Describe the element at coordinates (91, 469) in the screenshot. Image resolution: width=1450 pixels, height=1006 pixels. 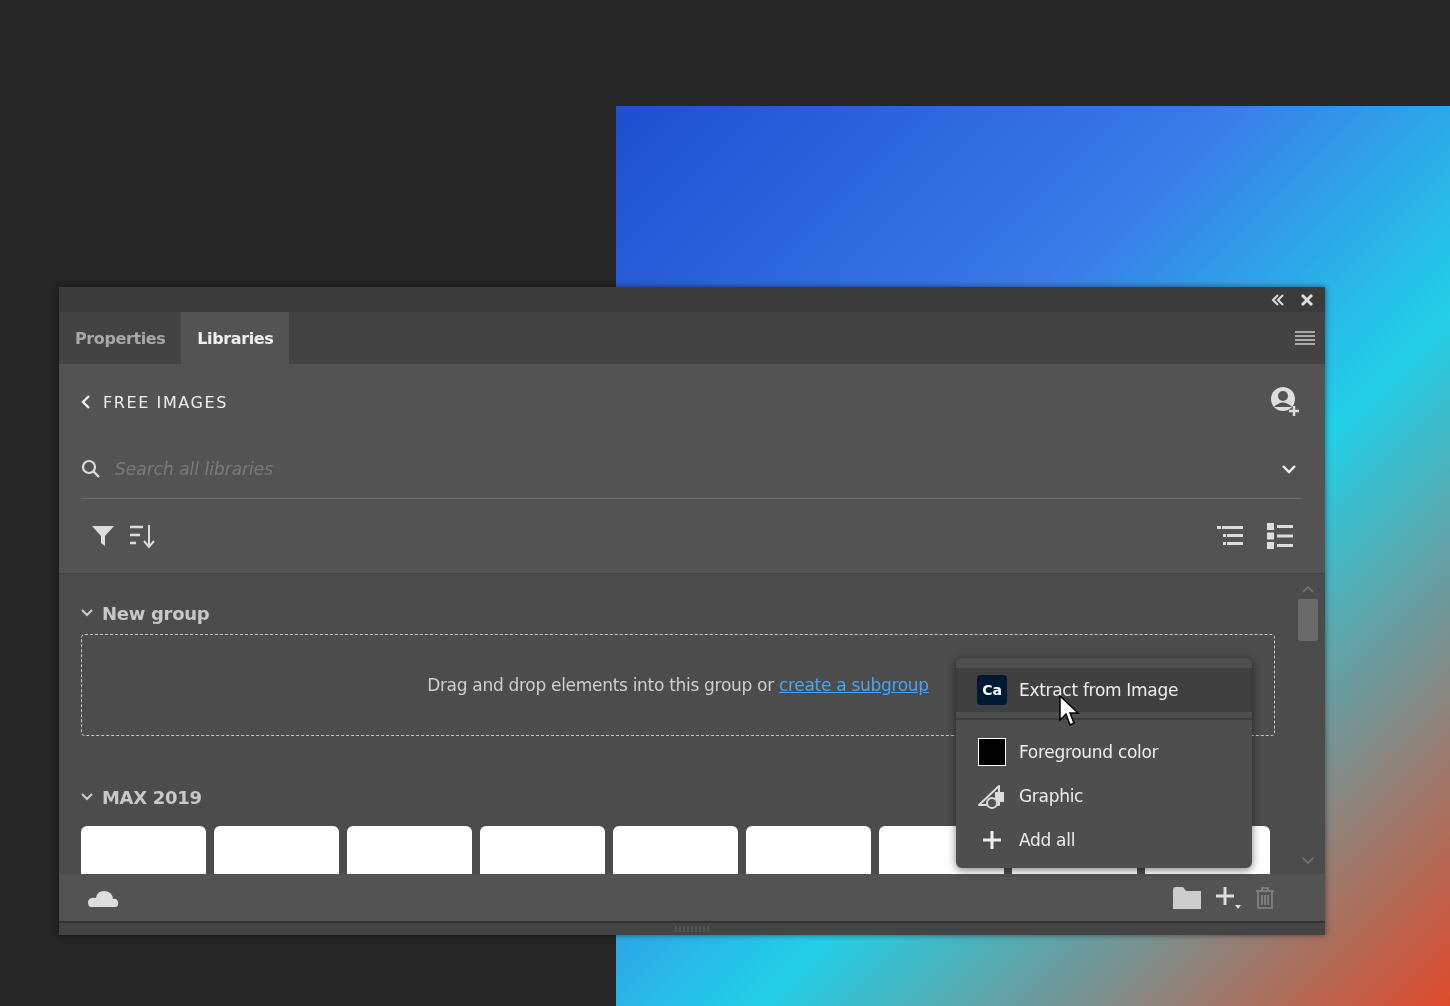
I see `search-icon` at that location.